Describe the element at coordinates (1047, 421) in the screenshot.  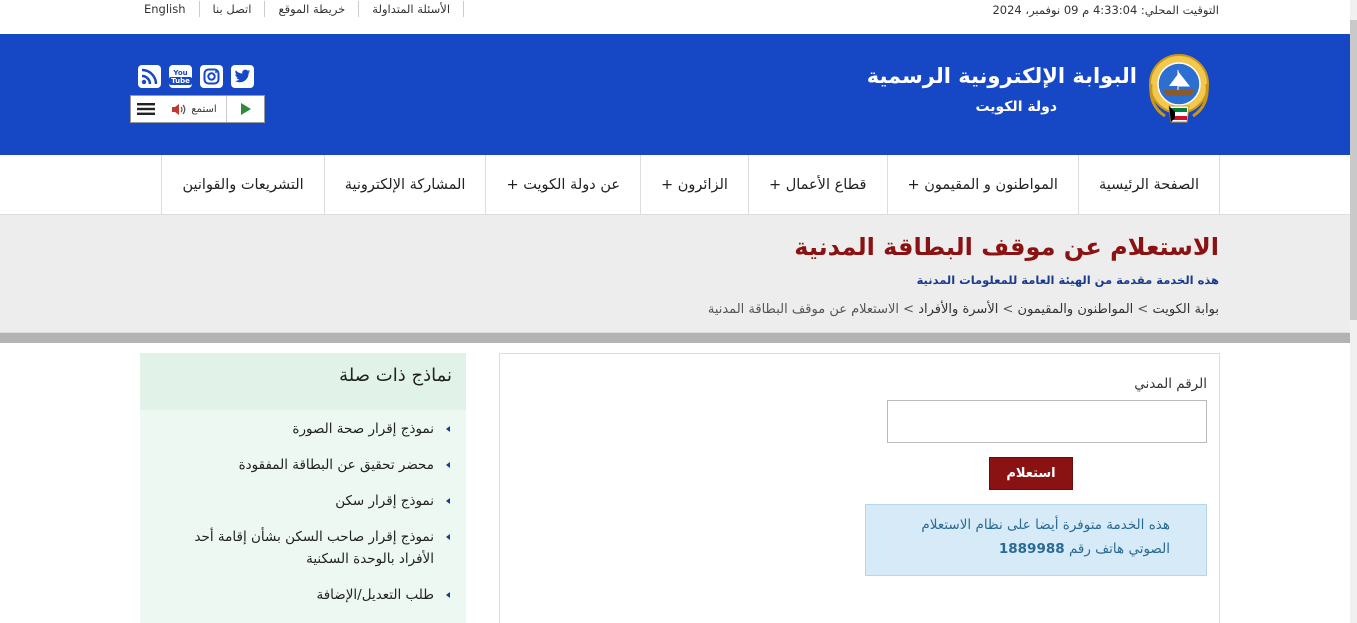
I see `civil-id-input` at that location.